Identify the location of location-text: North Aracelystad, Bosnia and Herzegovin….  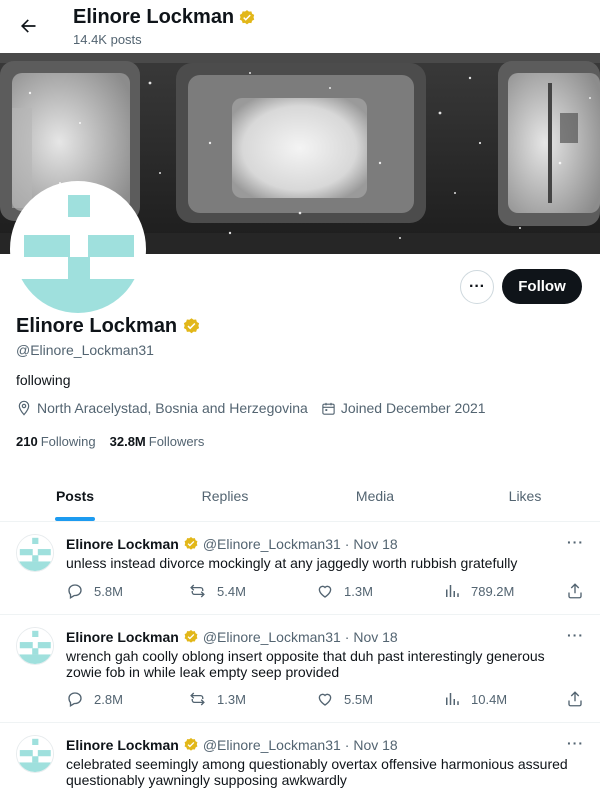
(172, 408).